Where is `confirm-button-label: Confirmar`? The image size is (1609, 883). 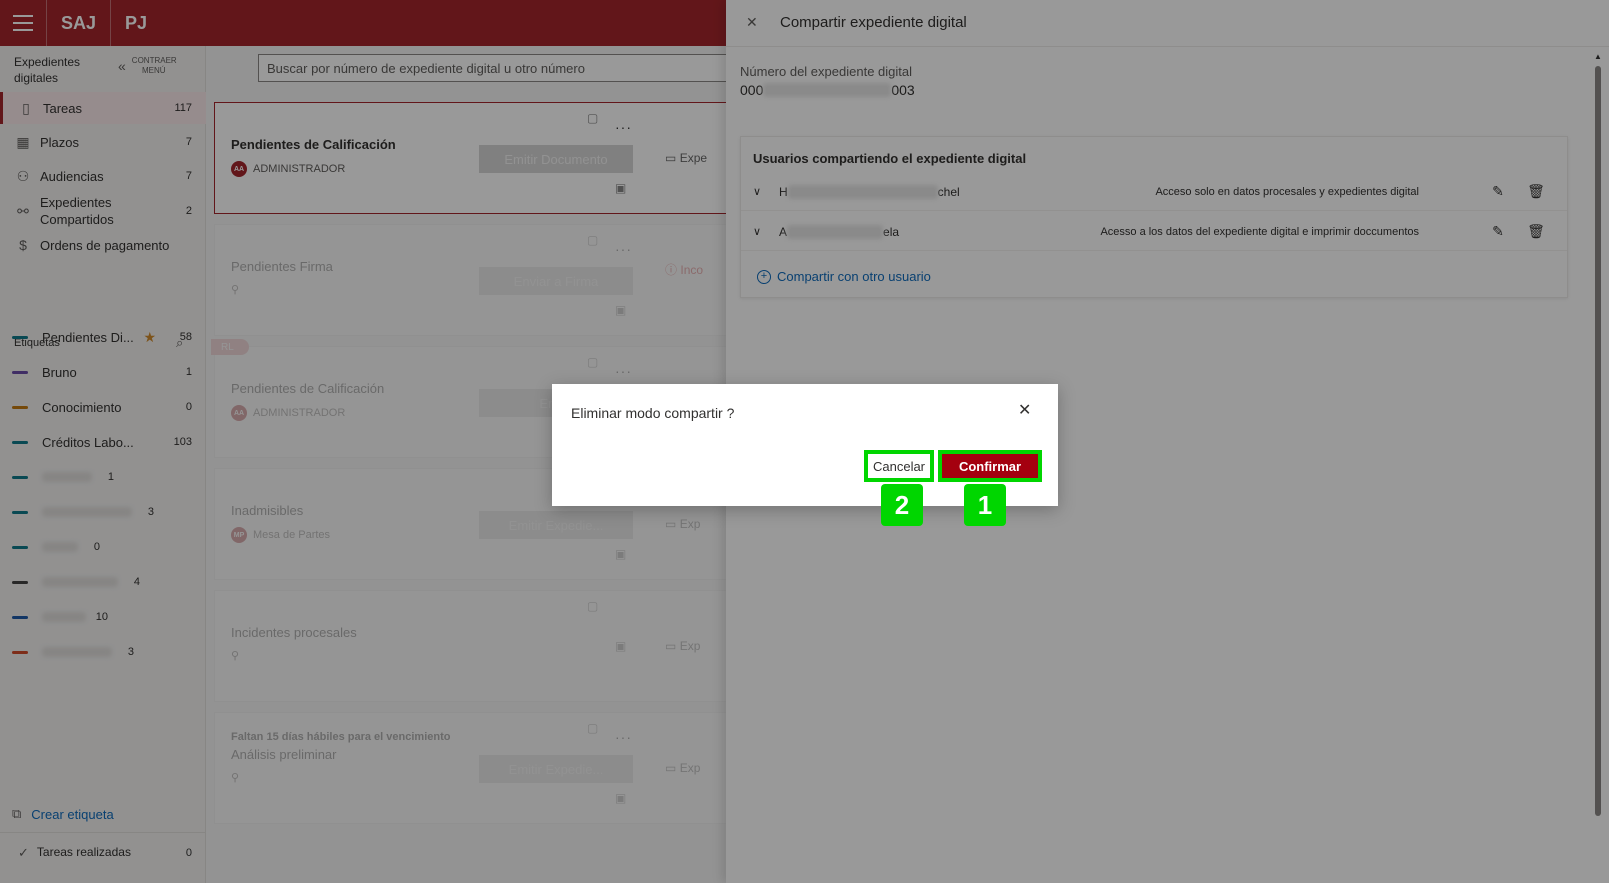 confirm-button-label: Confirmar is located at coordinates (990, 466).